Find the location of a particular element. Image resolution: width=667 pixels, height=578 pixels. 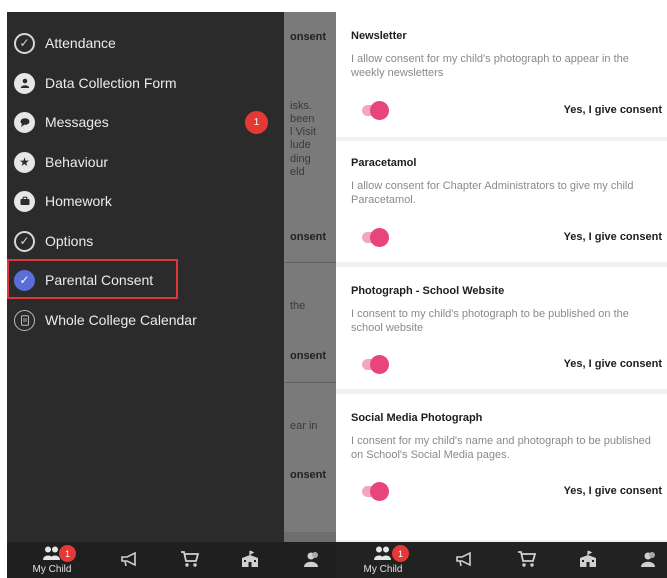

background-text-fragment: lude is located at coordinates (300, 145).